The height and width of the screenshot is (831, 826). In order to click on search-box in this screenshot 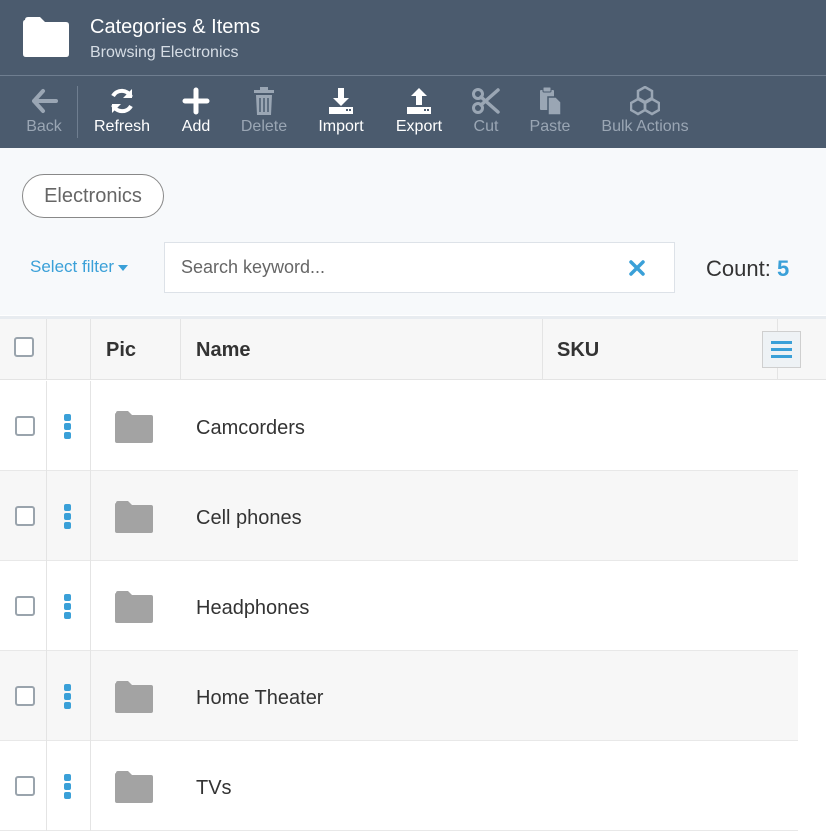, I will do `click(419, 267)`.